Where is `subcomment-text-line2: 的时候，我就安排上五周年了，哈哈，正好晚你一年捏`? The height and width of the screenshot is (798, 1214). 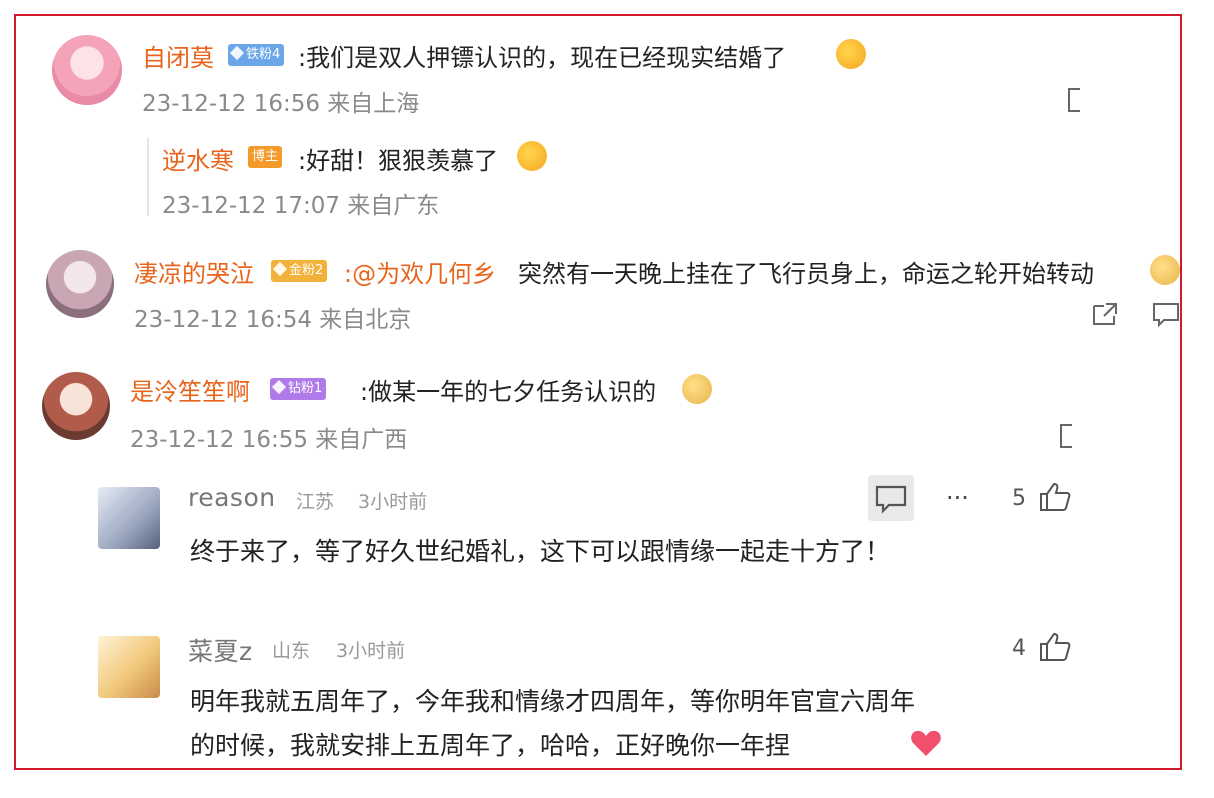
subcomment-text-line2: 的时候，我就安排上五周年了，哈哈，正好晚你一年捏 is located at coordinates (490, 745).